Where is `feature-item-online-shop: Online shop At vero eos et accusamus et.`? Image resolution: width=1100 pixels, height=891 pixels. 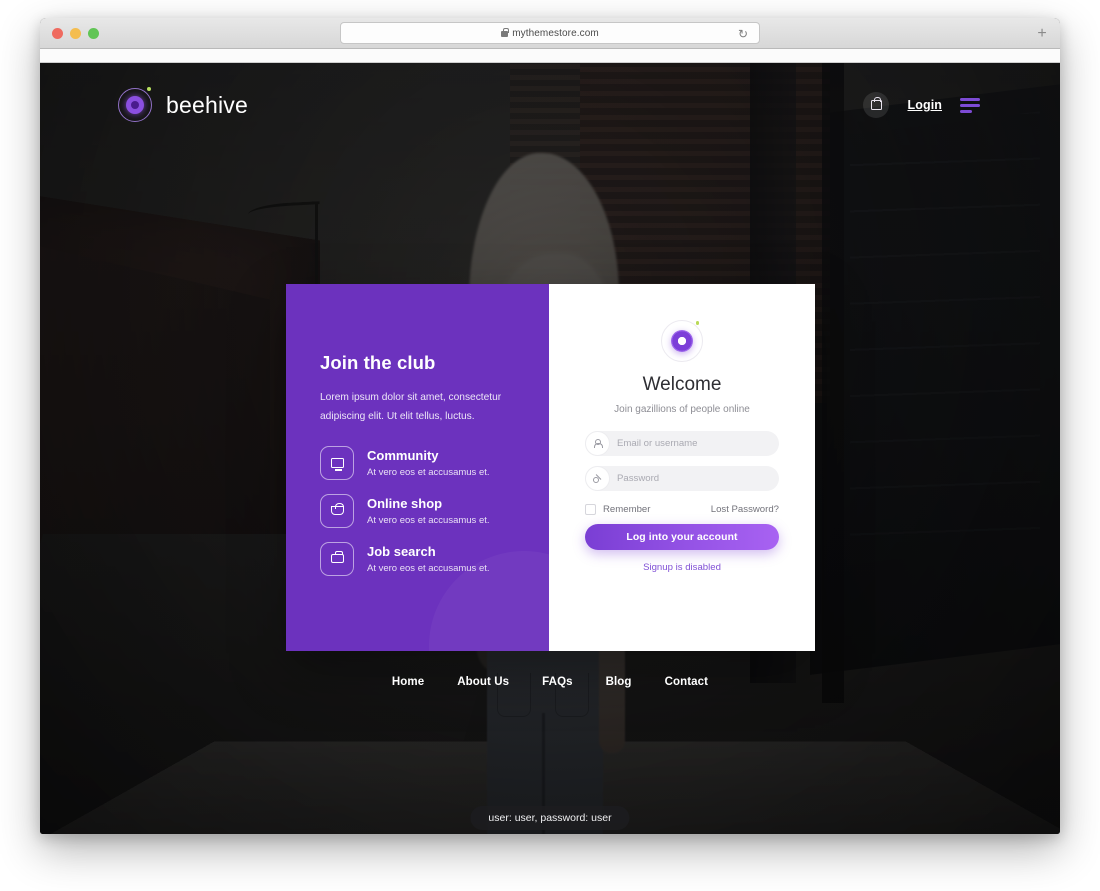 feature-item-online-shop: Online shop At vero eos et accusamus et. is located at coordinates (434, 510).